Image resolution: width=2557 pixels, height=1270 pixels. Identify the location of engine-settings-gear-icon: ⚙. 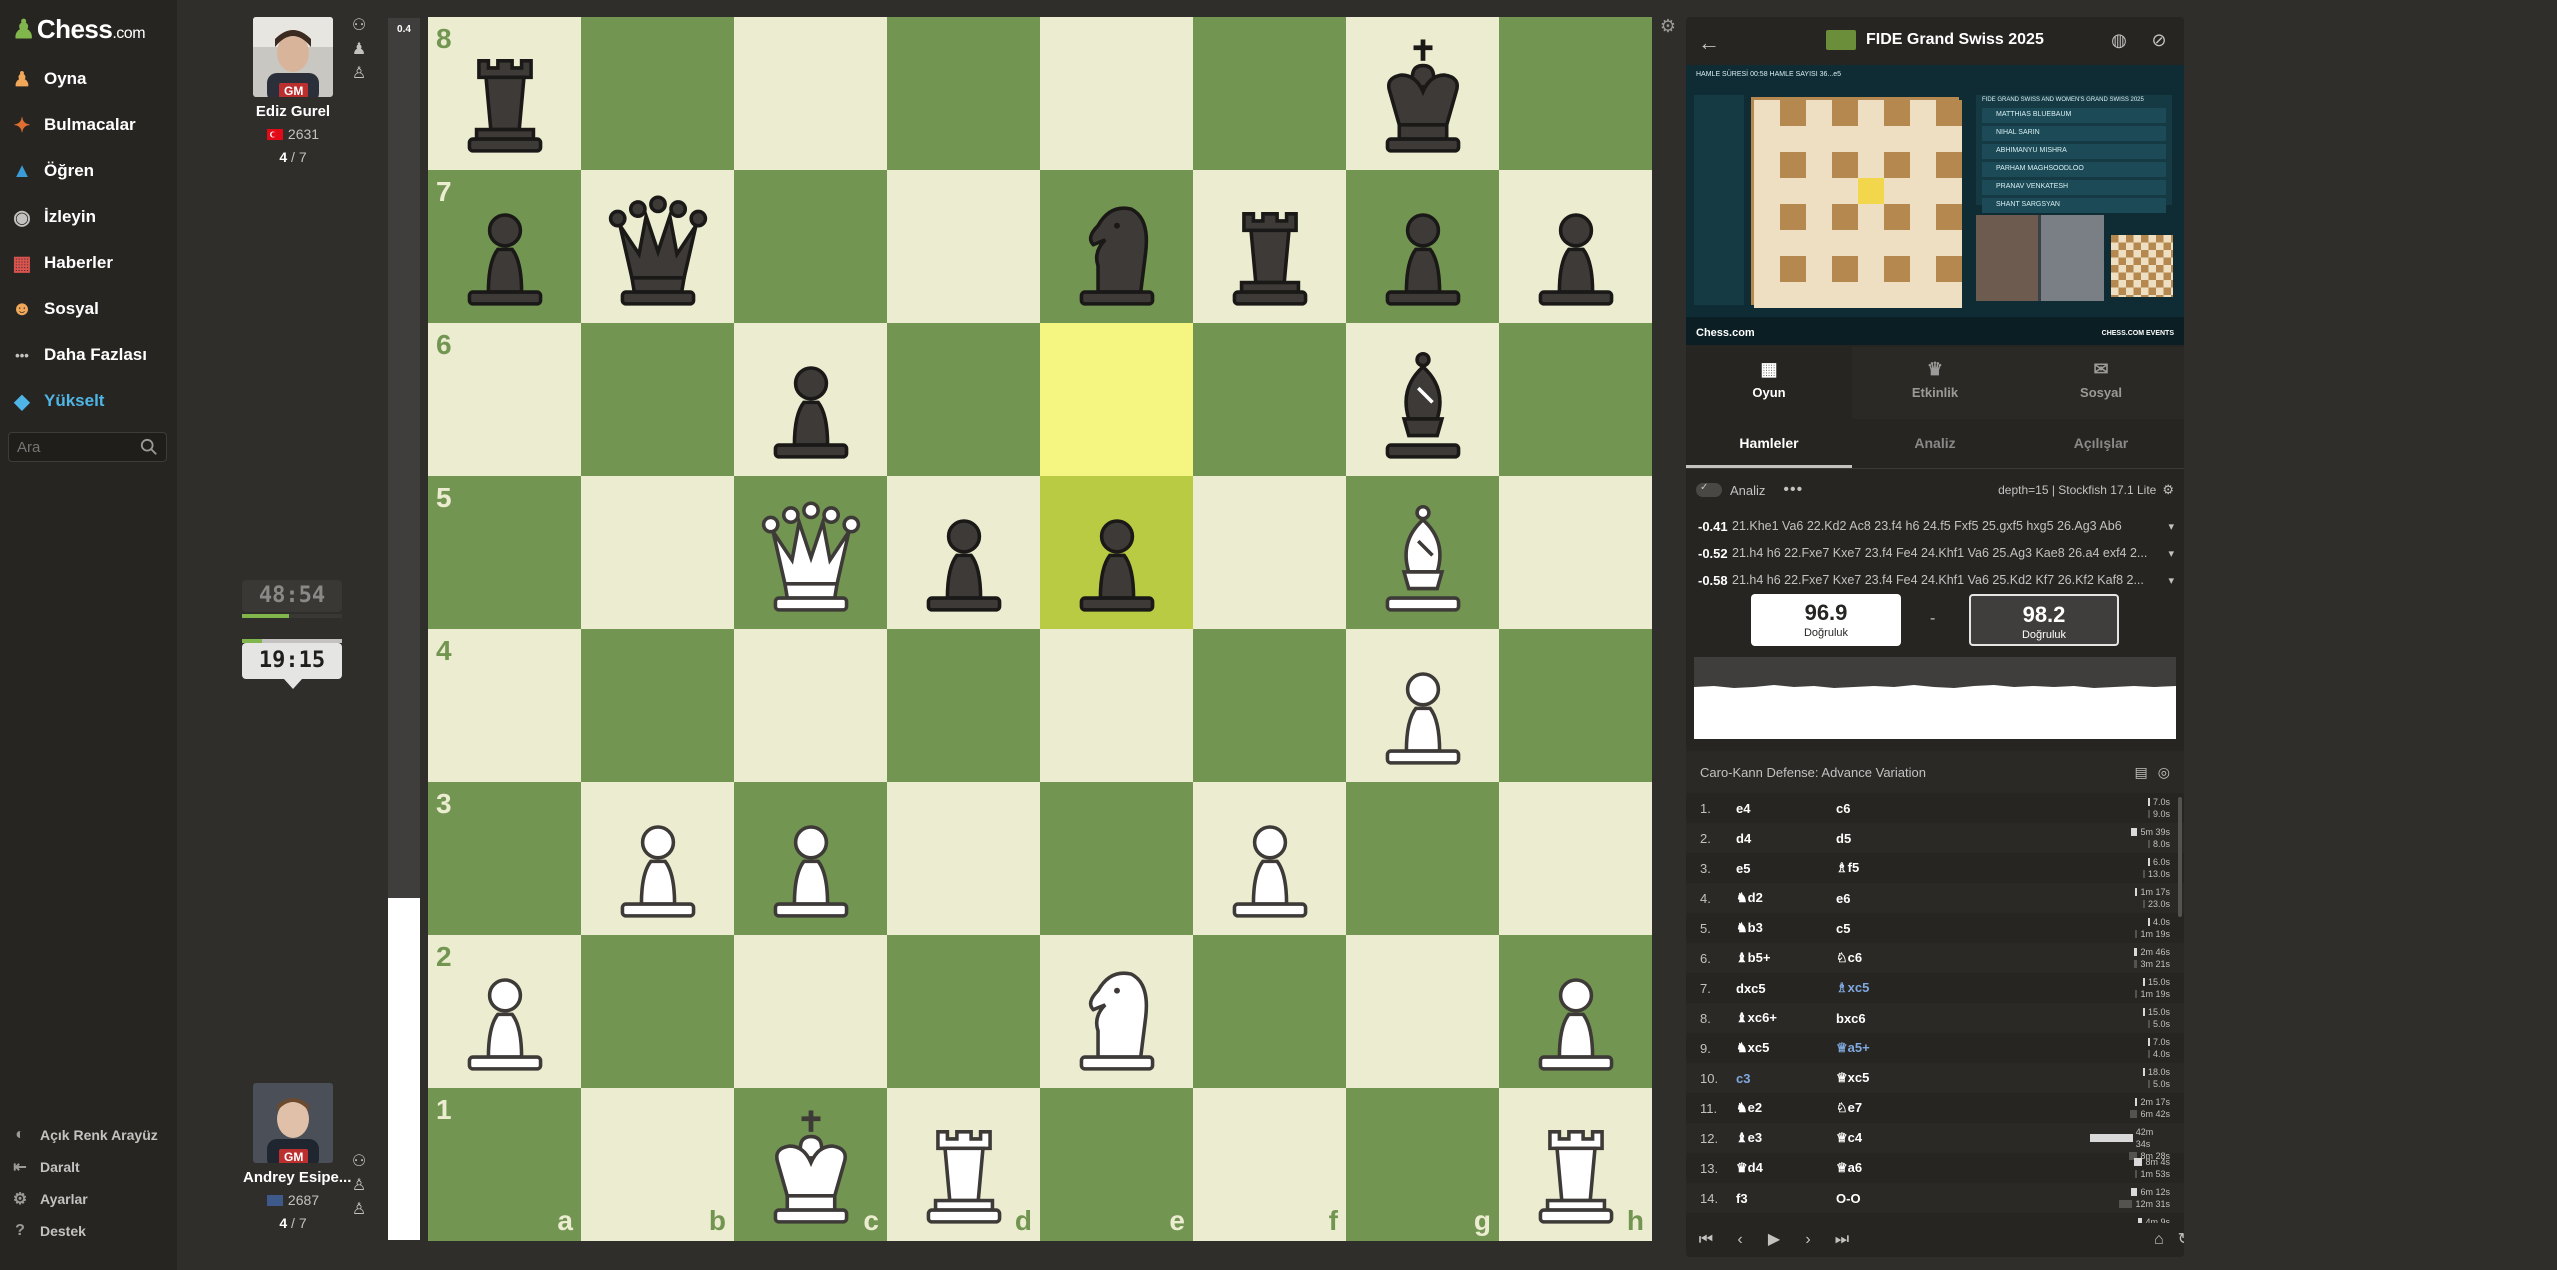
(2168, 490).